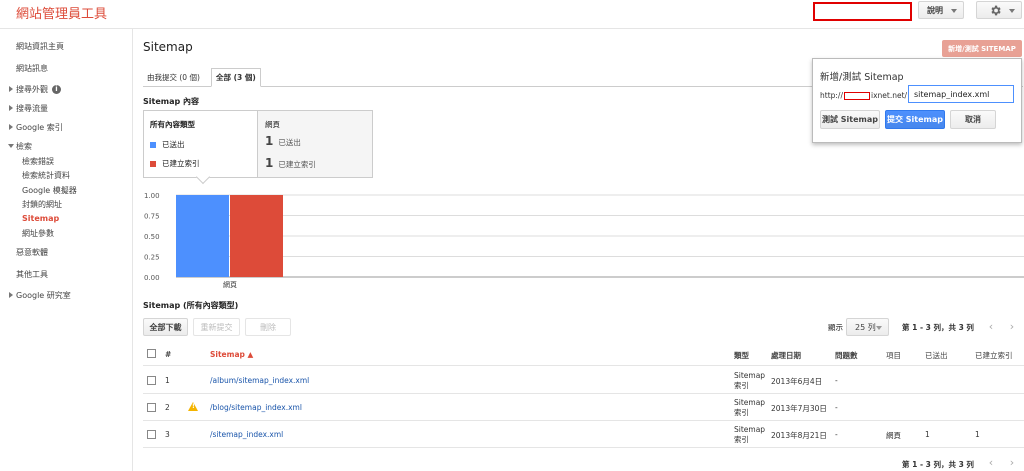 The image size is (1024, 471). Describe the element at coordinates (927, 434) in the screenshot. I see `row-submitted: 1` at that location.